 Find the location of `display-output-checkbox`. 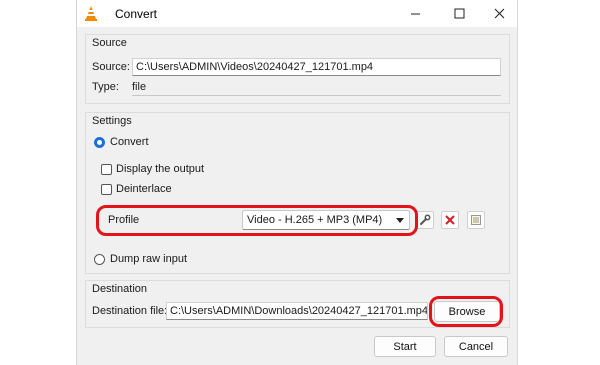

display-output-checkbox is located at coordinates (106, 169).